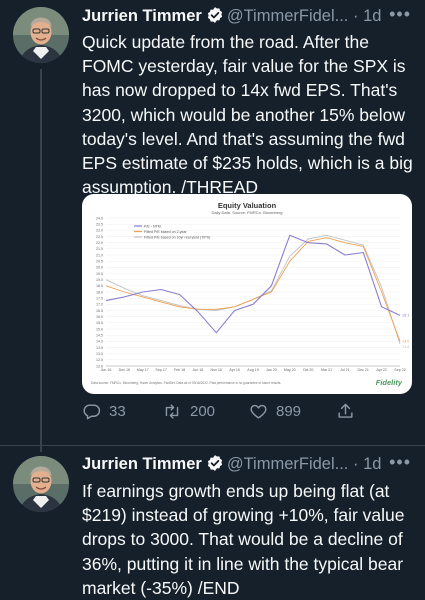  What do you see at coordinates (290, 370) in the screenshot?
I see `x-tick-label: May 20` at bounding box center [290, 370].